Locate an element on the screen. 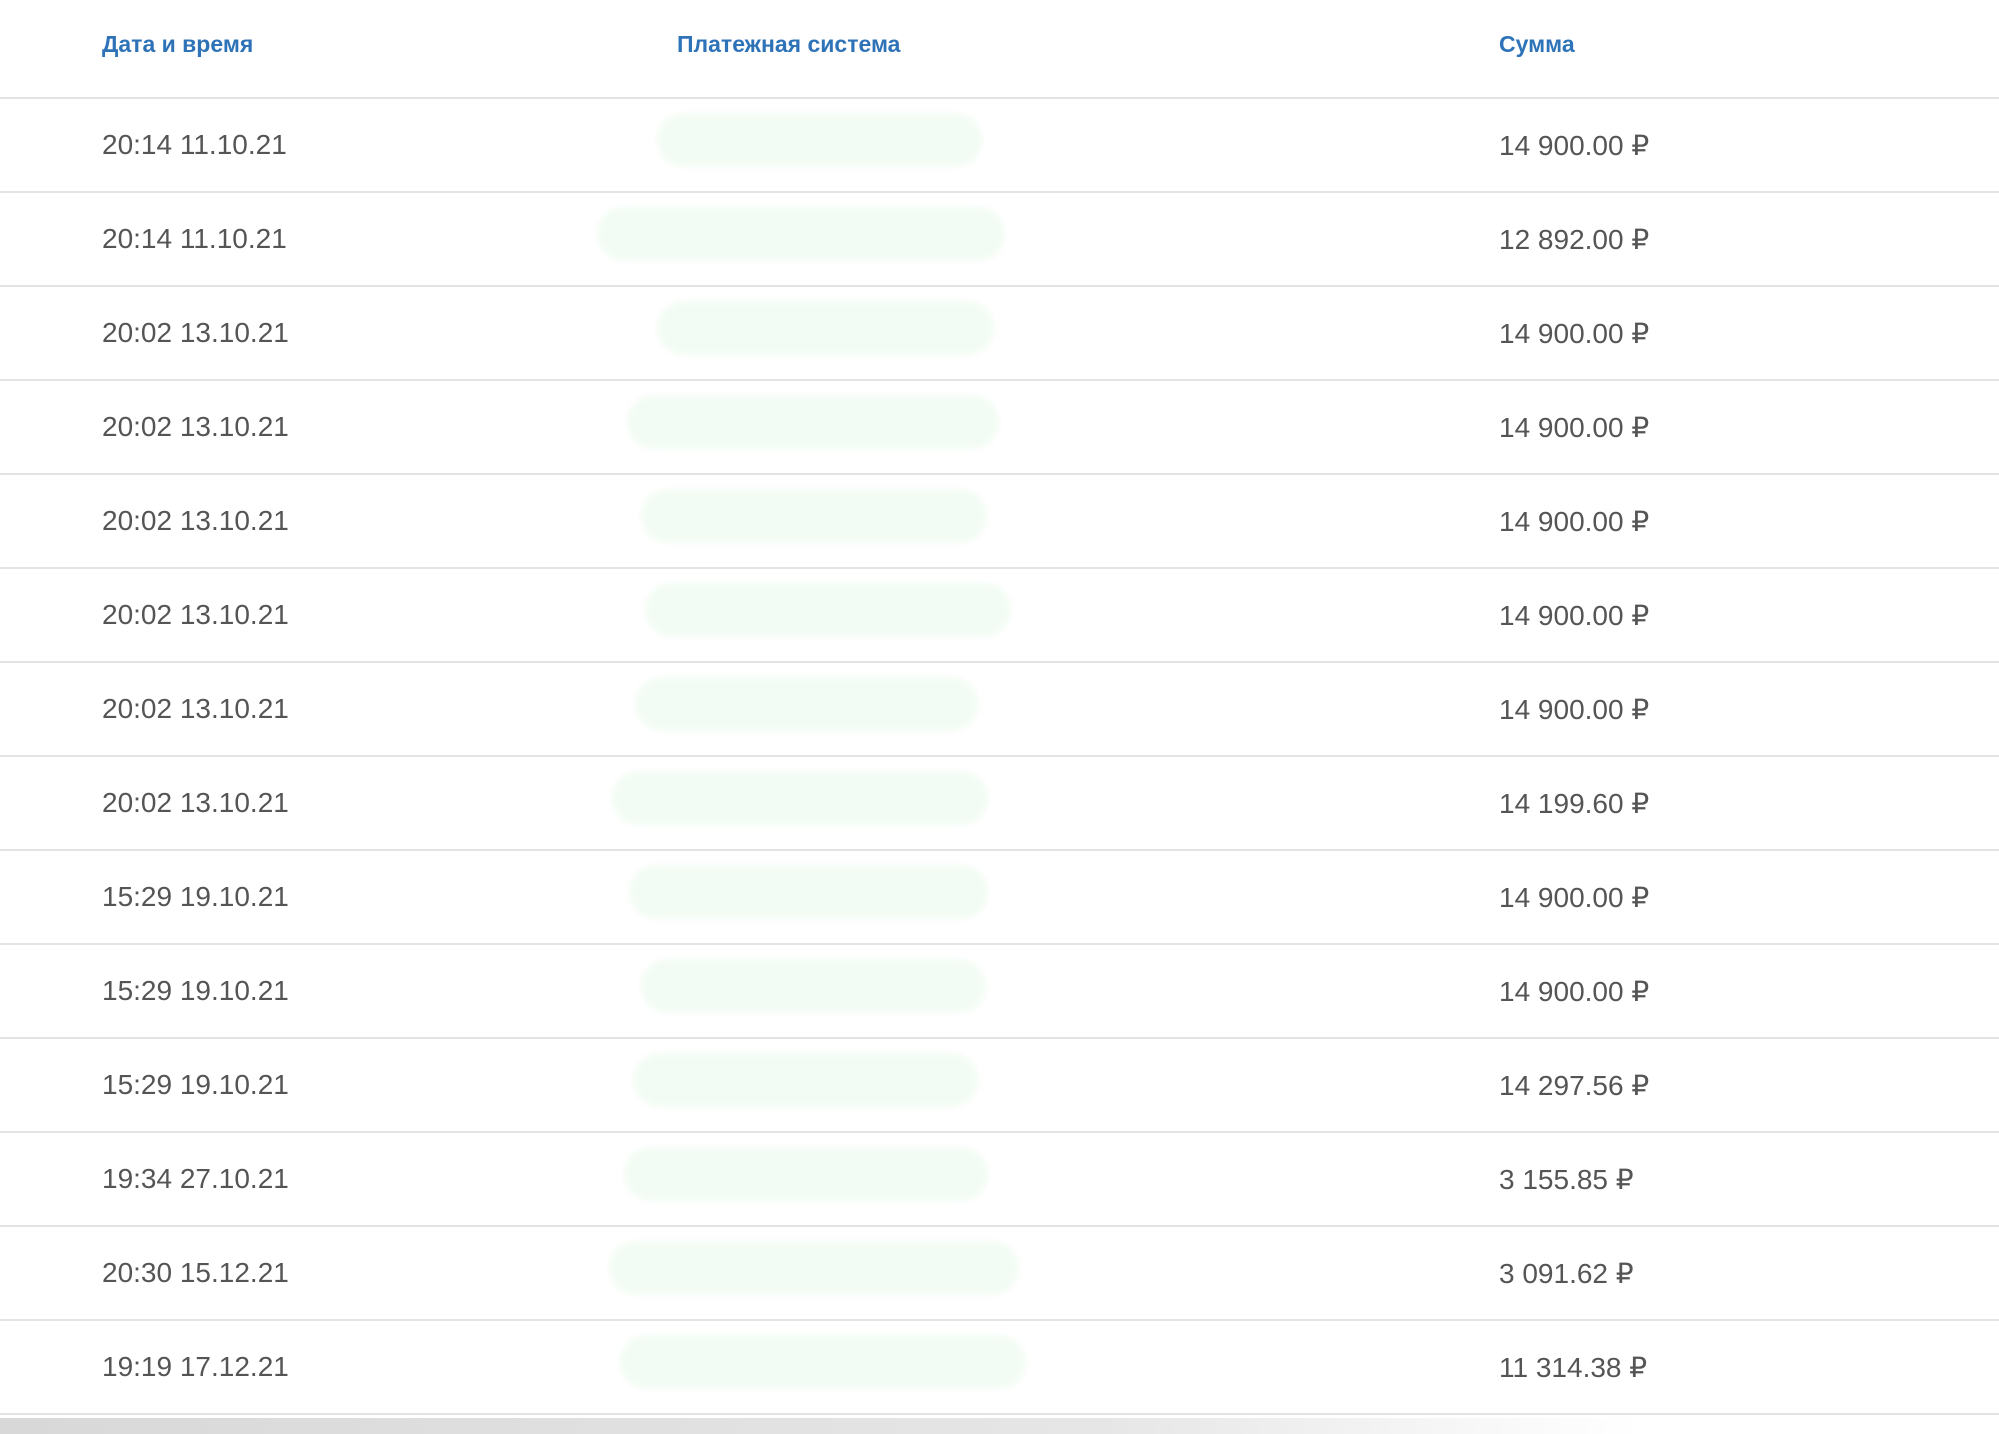  column-header-payment-system: Платежная система is located at coordinates (788, 44).